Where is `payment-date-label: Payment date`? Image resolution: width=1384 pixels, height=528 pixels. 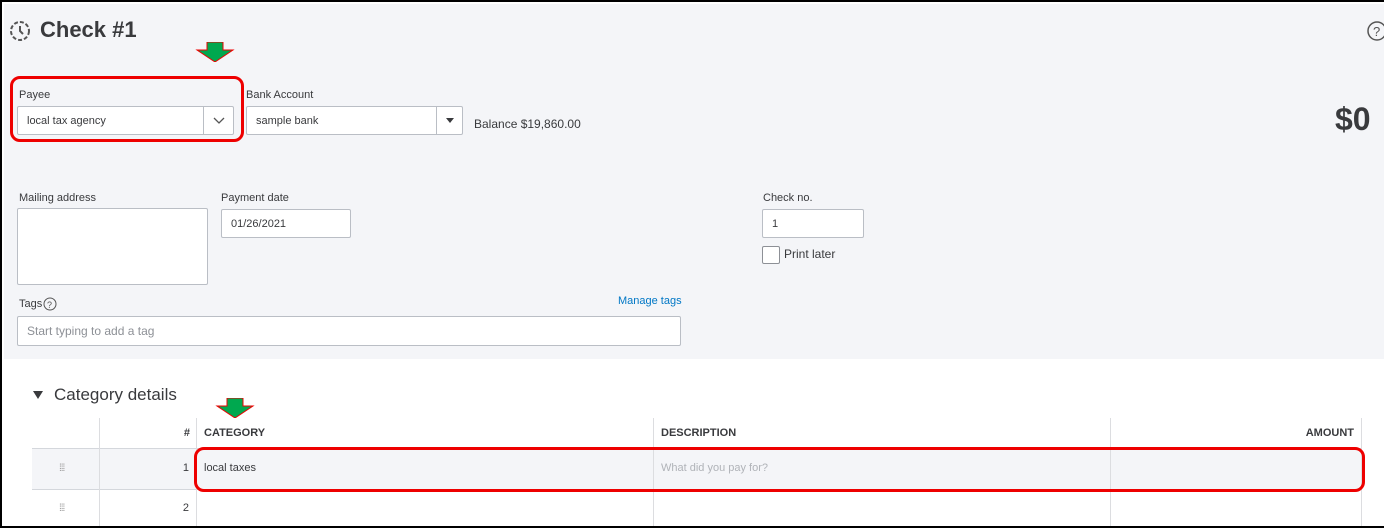
payment-date-label: Payment date is located at coordinates (255, 198).